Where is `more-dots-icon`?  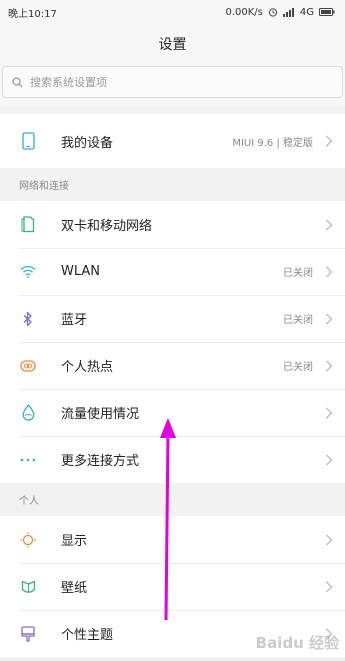
more-dots-icon is located at coordinates (28, 460).